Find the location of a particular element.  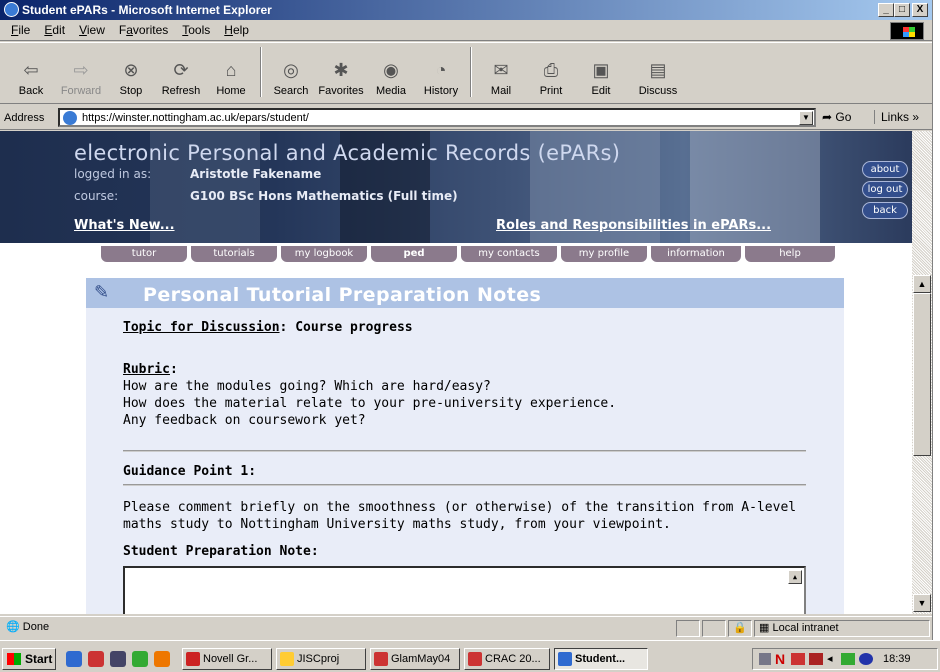

maximize-button: □ is located at coordinates (902, 10).